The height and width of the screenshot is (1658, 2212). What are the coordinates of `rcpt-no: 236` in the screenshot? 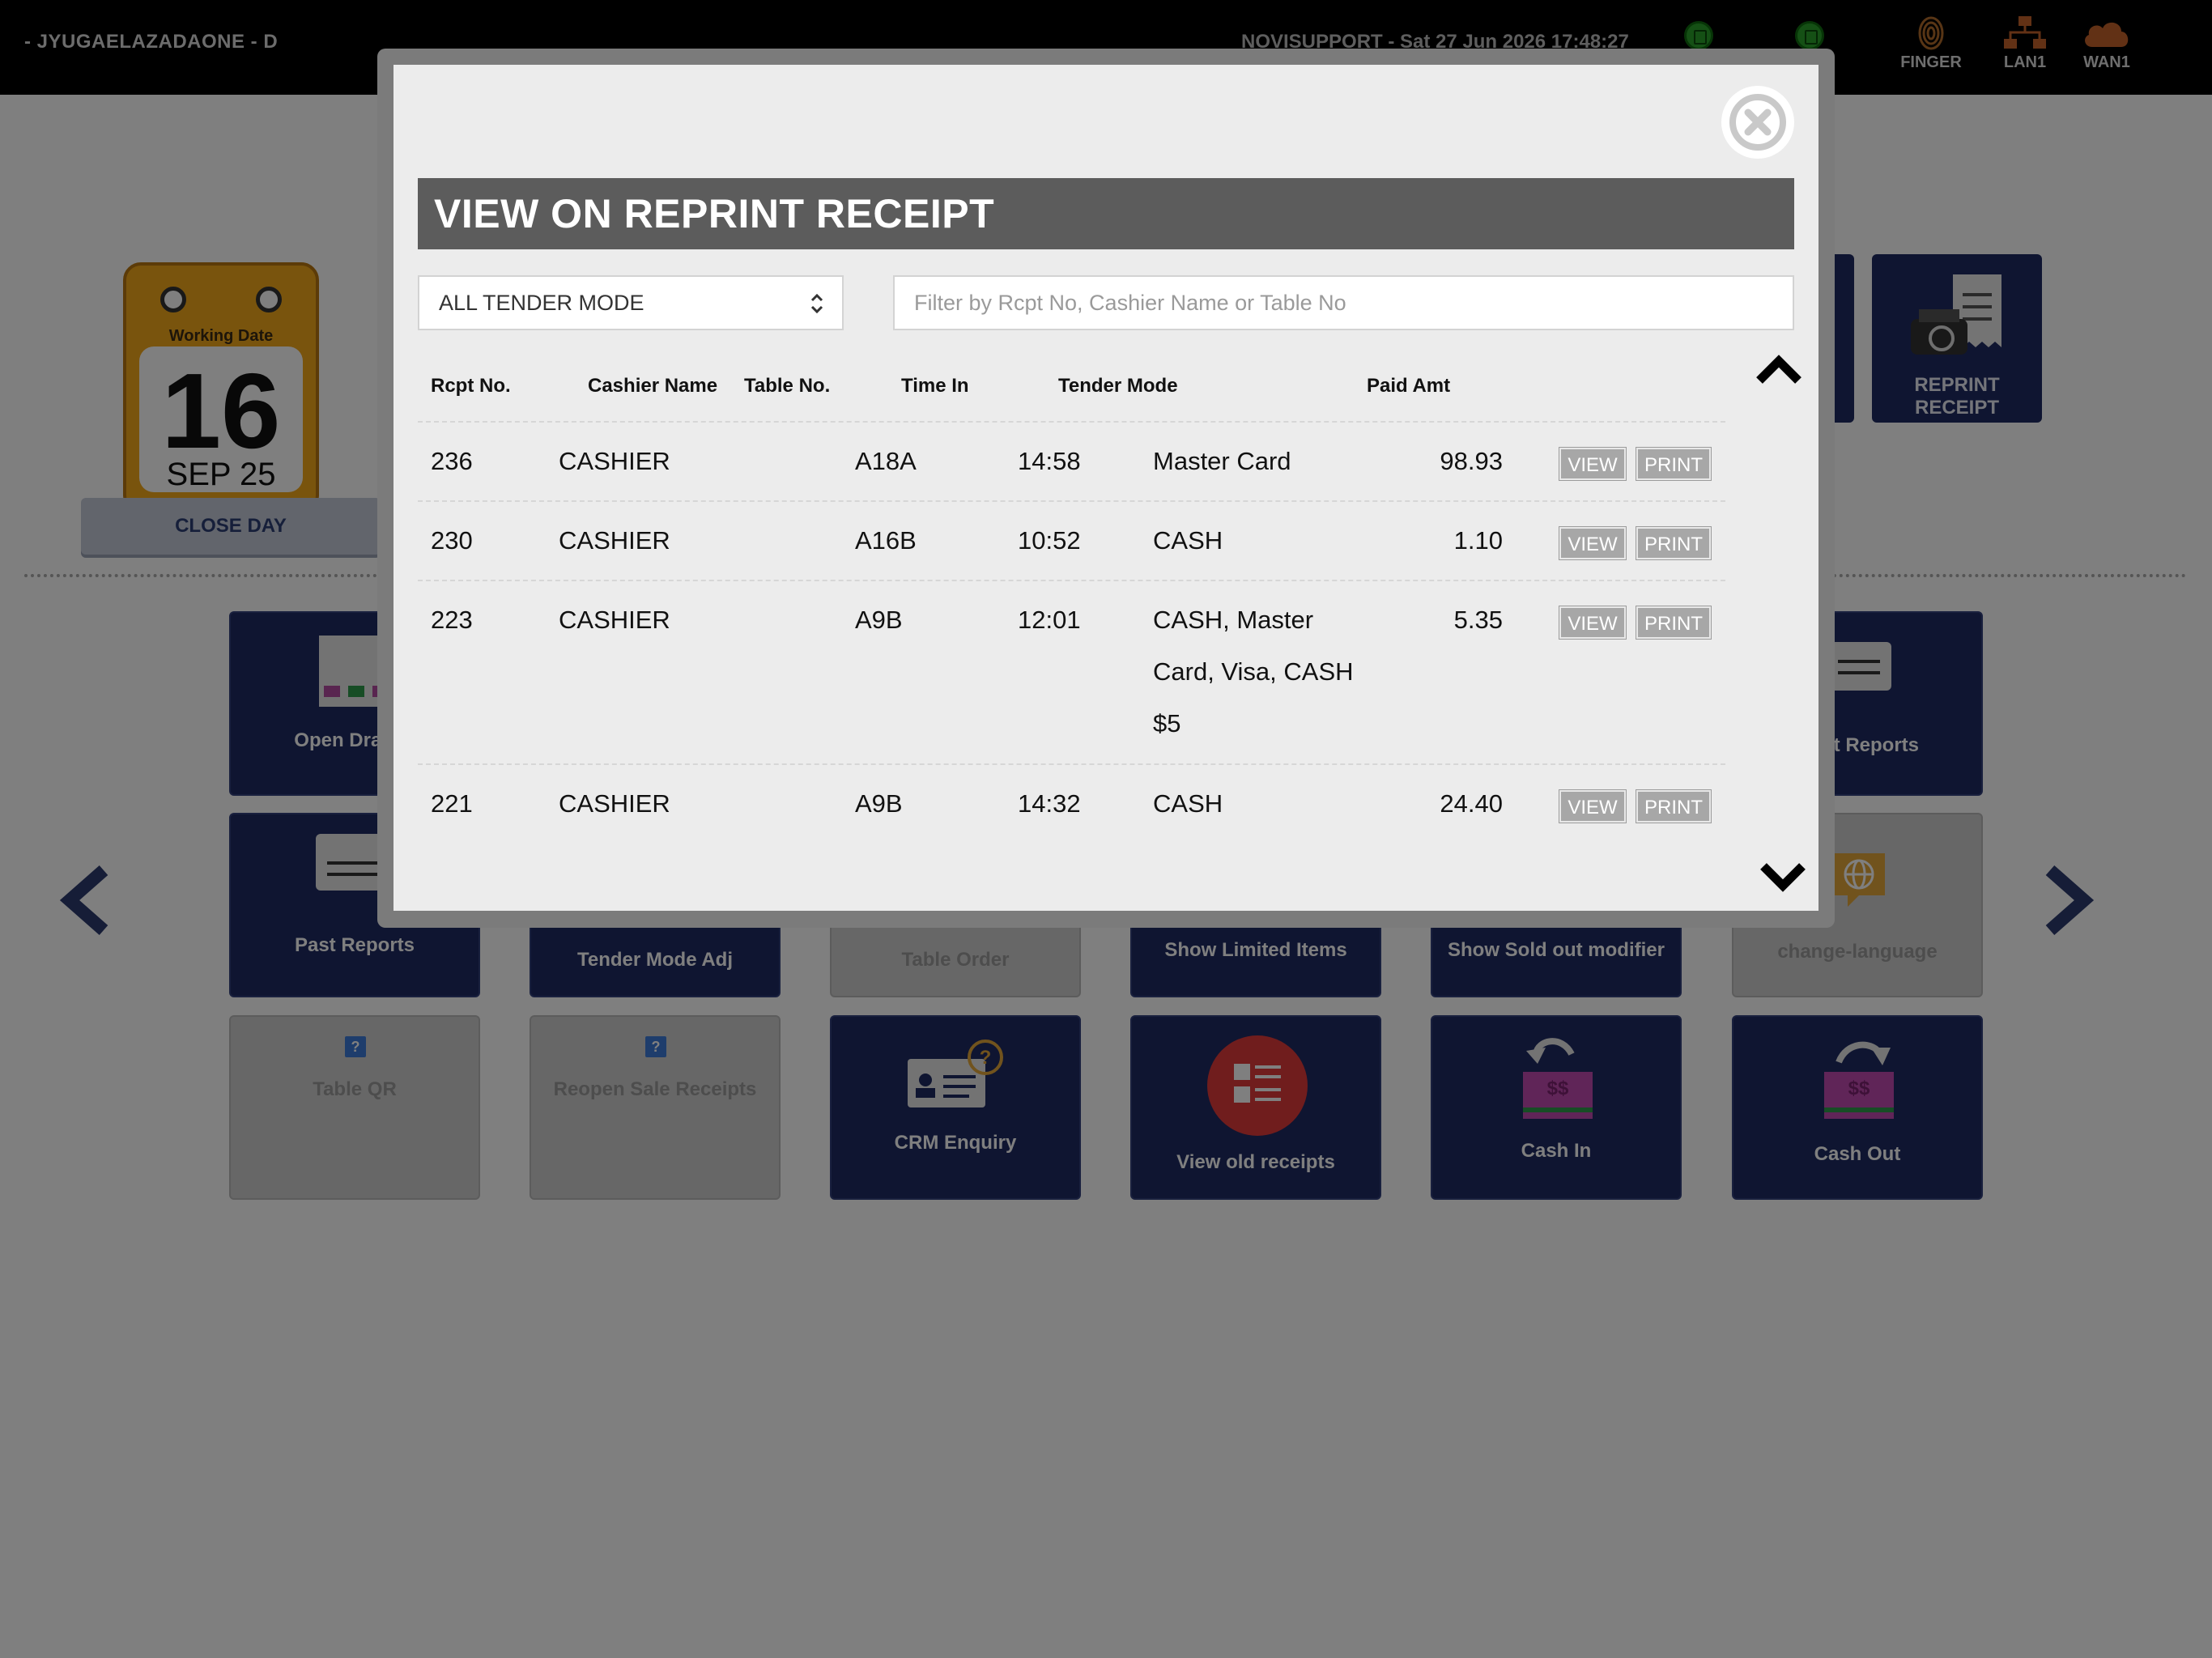 It's located at (452, 461).